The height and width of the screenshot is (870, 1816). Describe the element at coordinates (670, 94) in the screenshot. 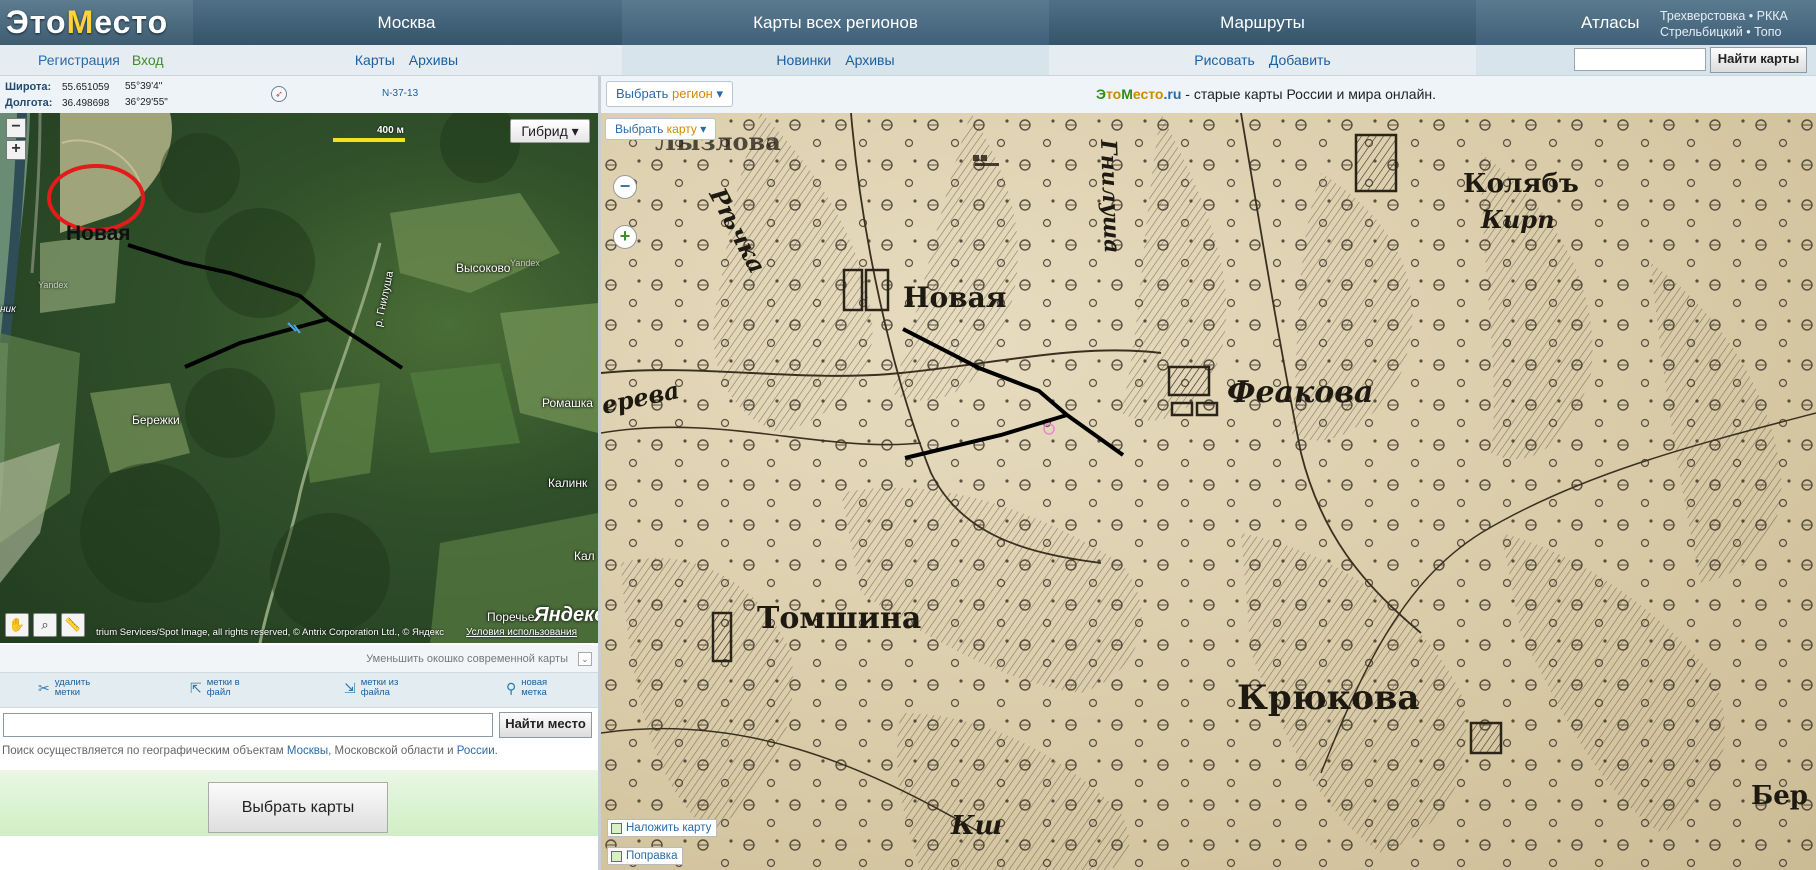

I see `choose-region-button: Выбрать регион ▾` at that location.